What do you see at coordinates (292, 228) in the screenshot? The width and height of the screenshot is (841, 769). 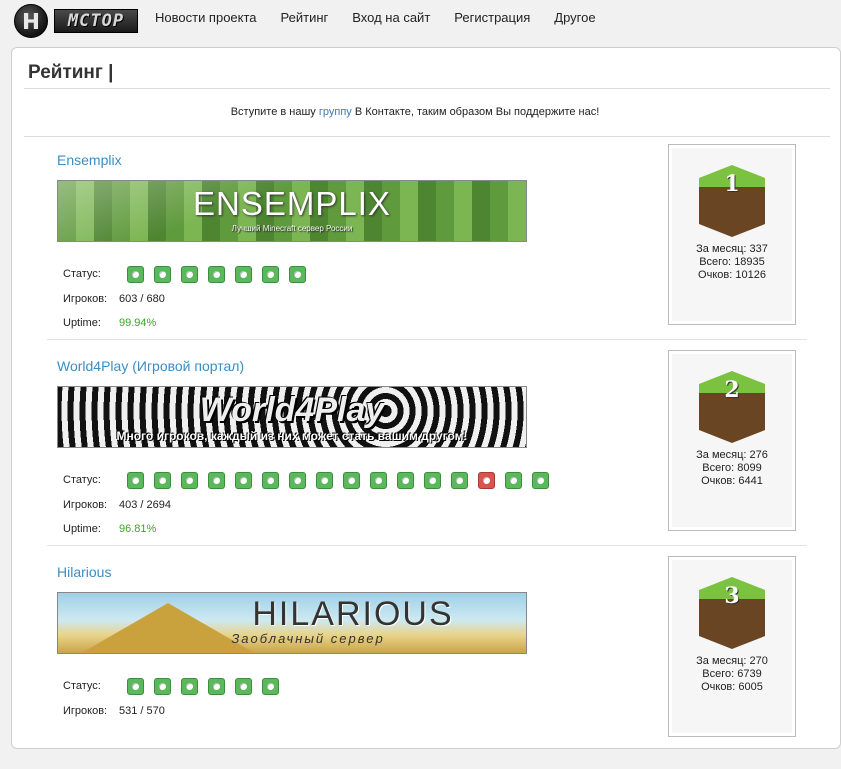 I see `banner-subtitle: Лучший Minecraft сервер России` at bounding box center [292, 228].